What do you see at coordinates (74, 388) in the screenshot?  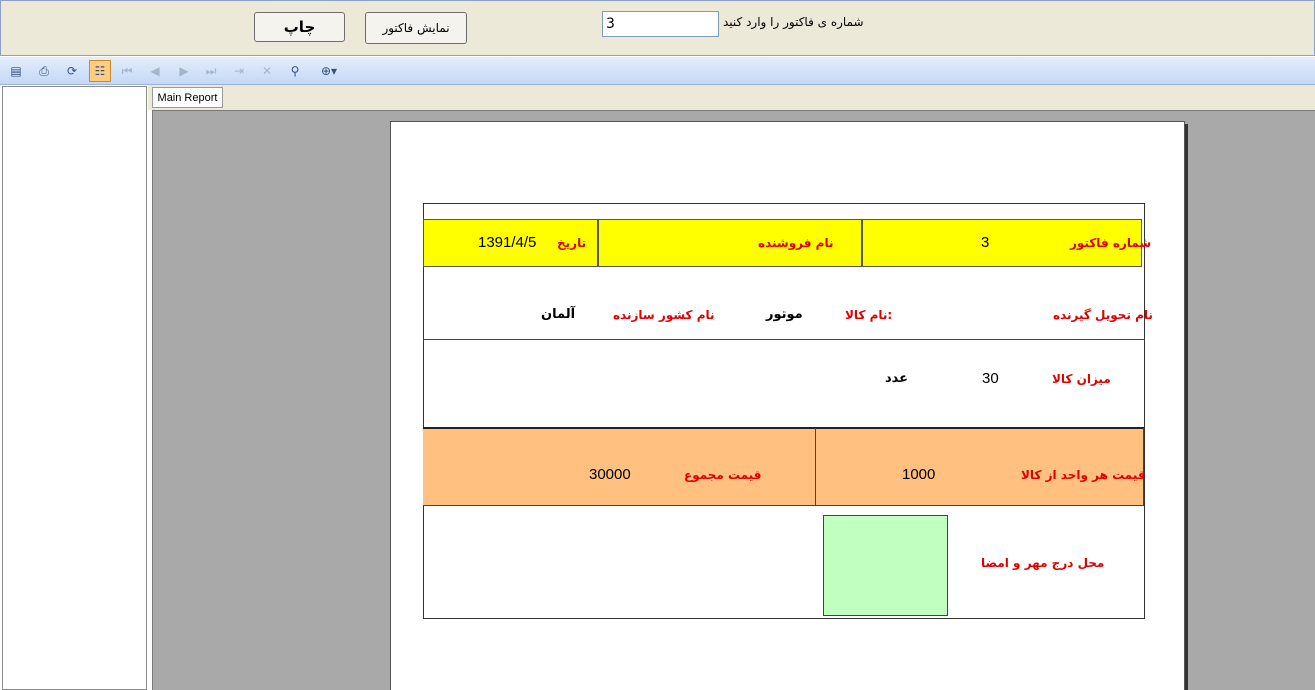 I see `group-tree-panel` at bounding box center [74, 388].